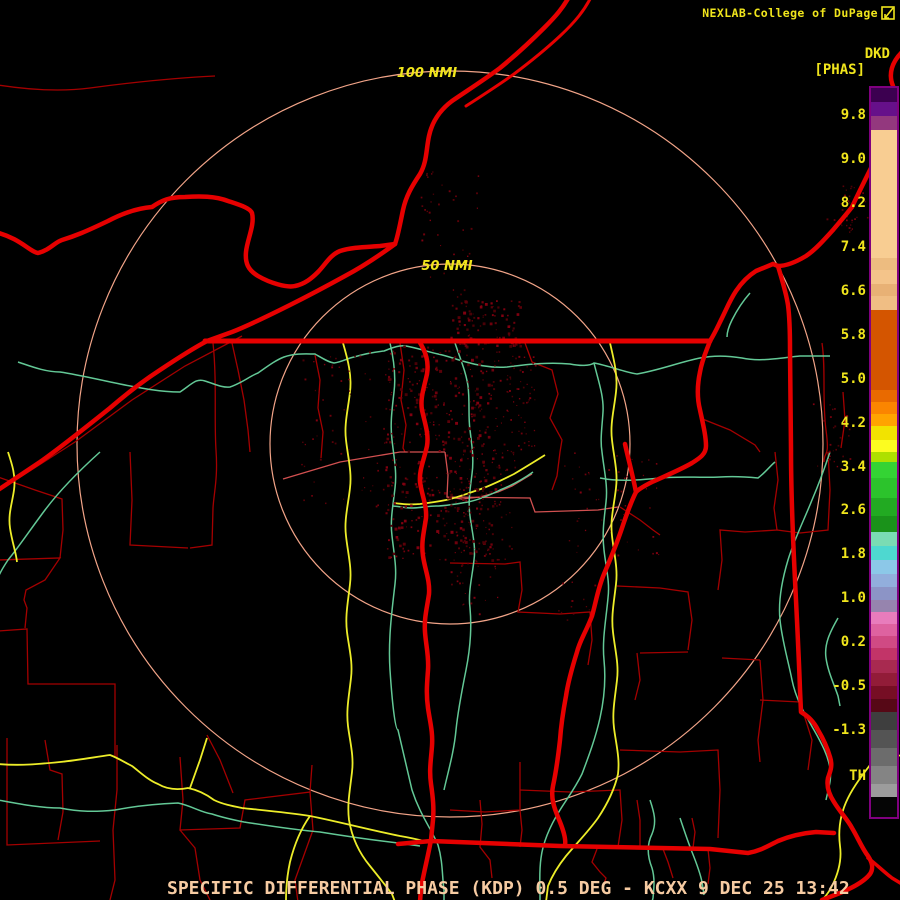  Describe the element at coordinates (853, 291) in the screenshot. I see `color-scale-tick-label: 6.6` at that location.